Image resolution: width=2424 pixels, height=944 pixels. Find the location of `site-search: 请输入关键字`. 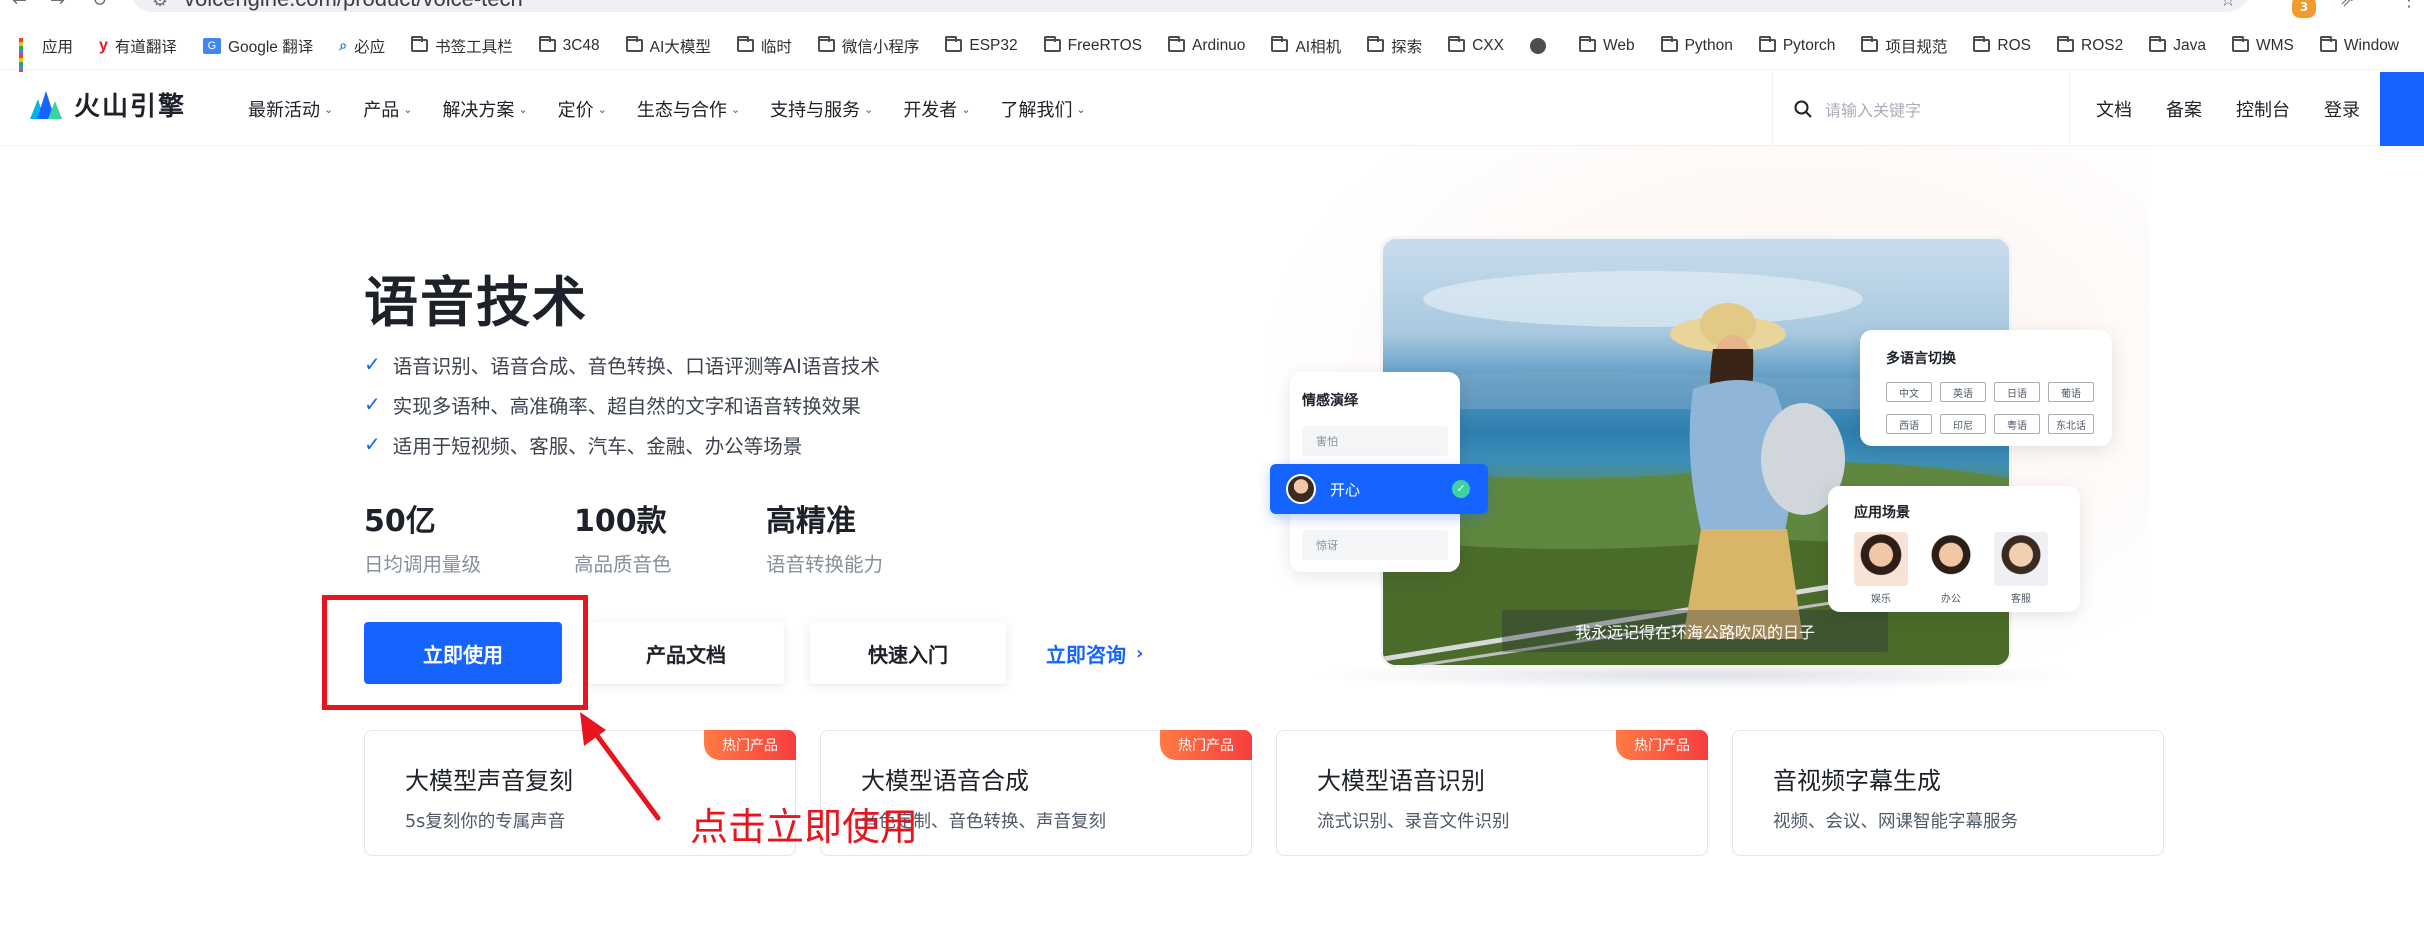

site-search: 请输入关键字 is located at coordinates (1921, 109).